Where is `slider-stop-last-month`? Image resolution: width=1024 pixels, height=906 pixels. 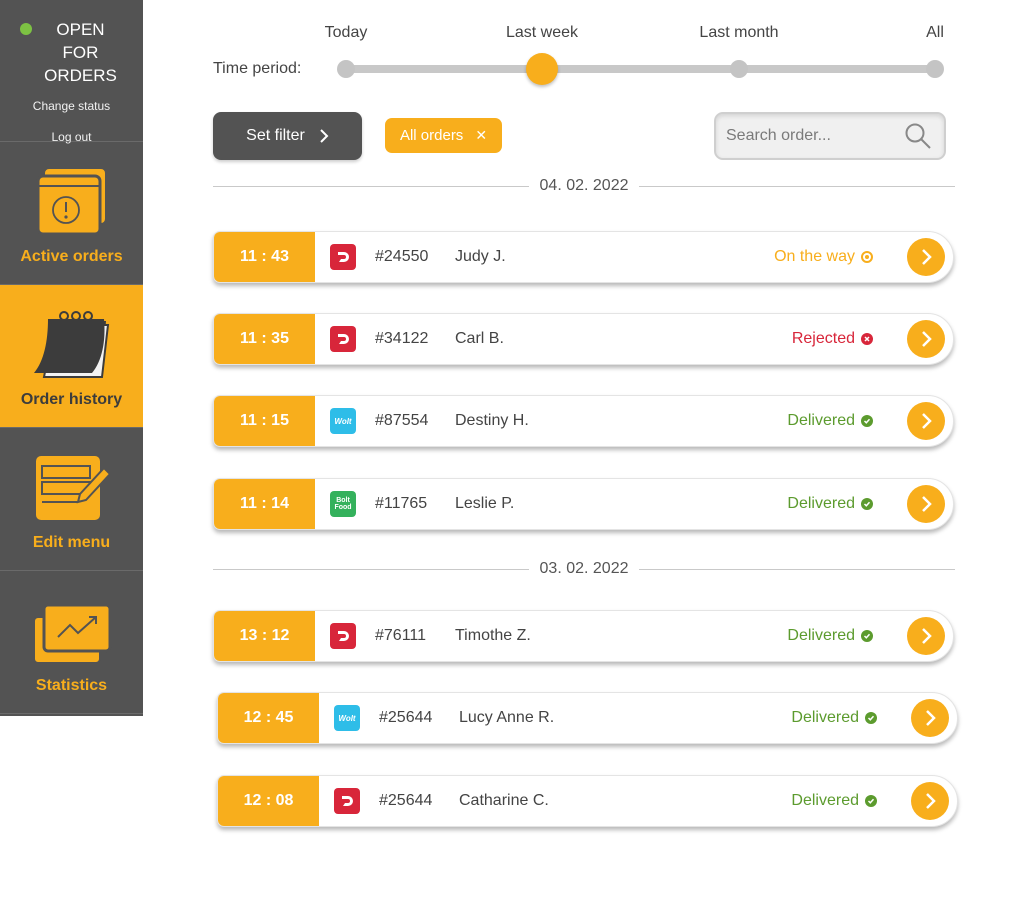 slider-stop-last-month is located at coordinates (739, 69).